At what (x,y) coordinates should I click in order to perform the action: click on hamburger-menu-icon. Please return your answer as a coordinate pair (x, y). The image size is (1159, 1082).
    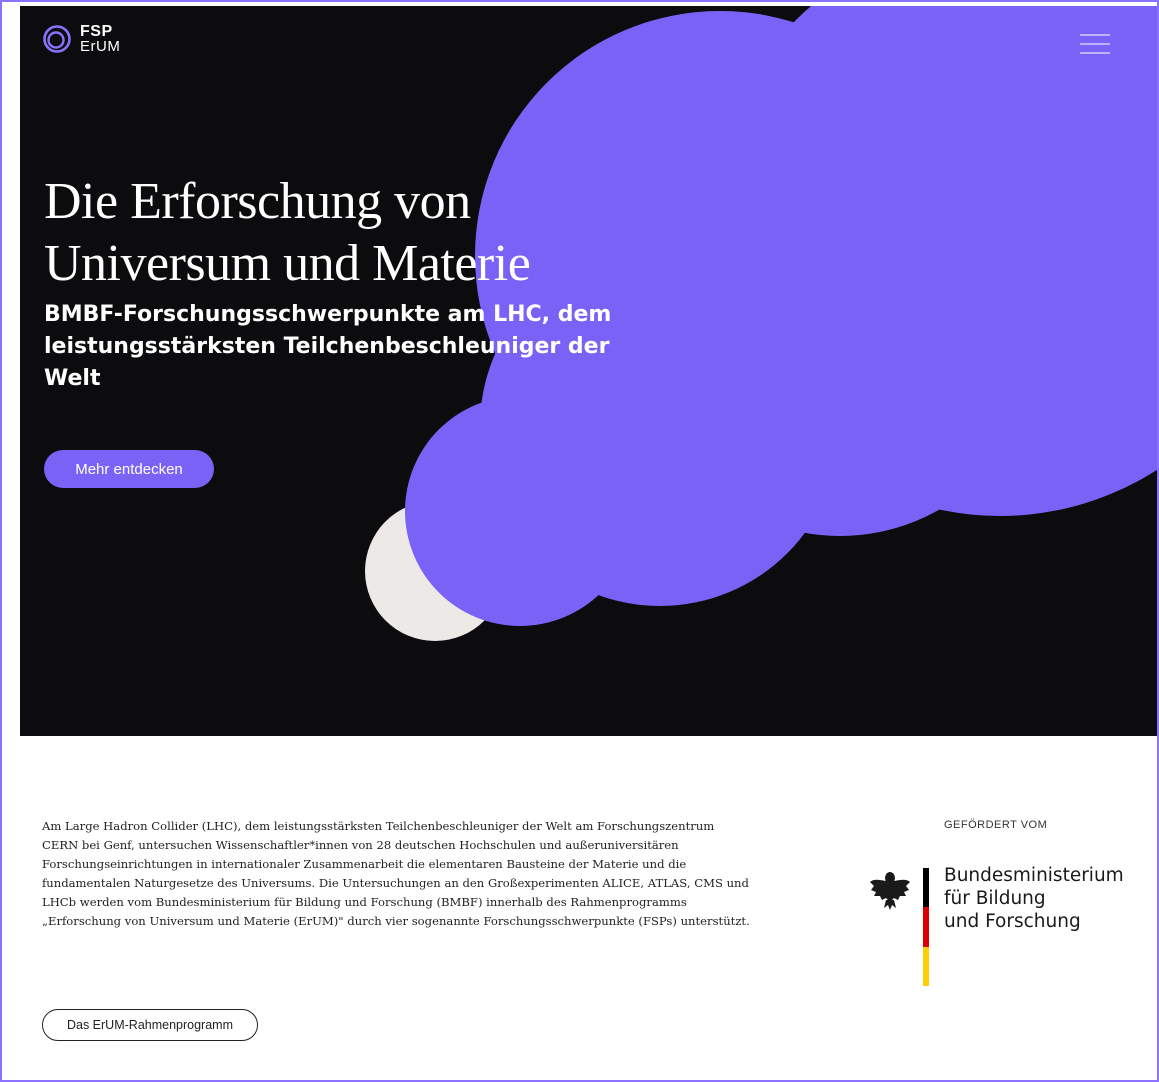
    Looking at the image, I should click on (1096, 44).